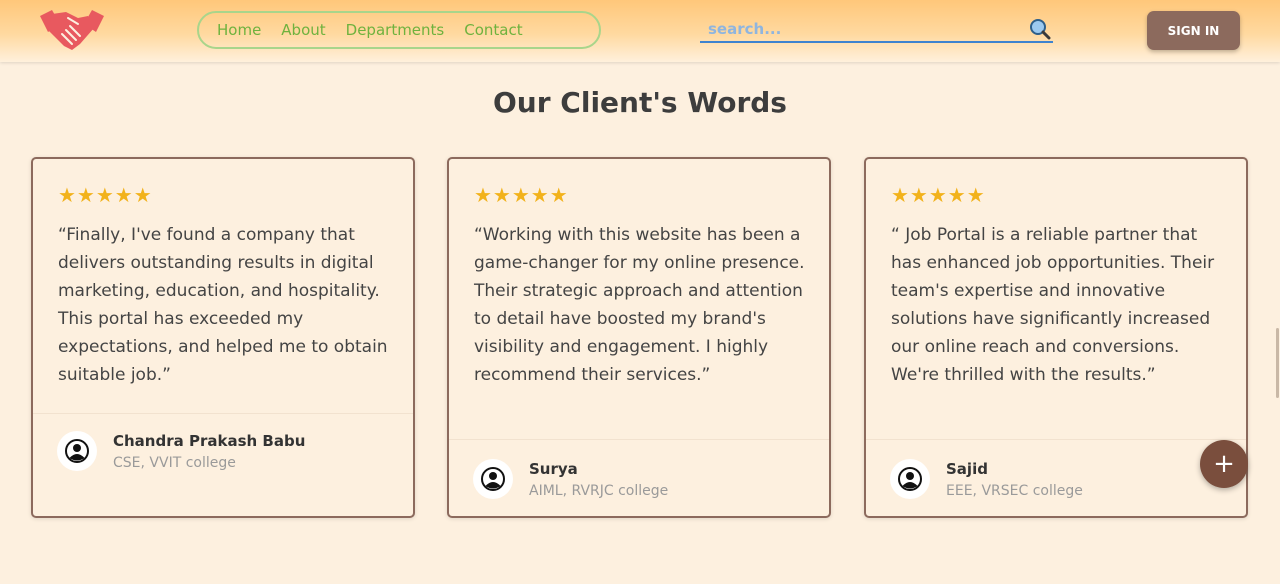 The height and width of the screenshot is (584, 1280). Describe the element at coordinates (553, 469) in the screenshot. I see `client-name: Surya` at that location.